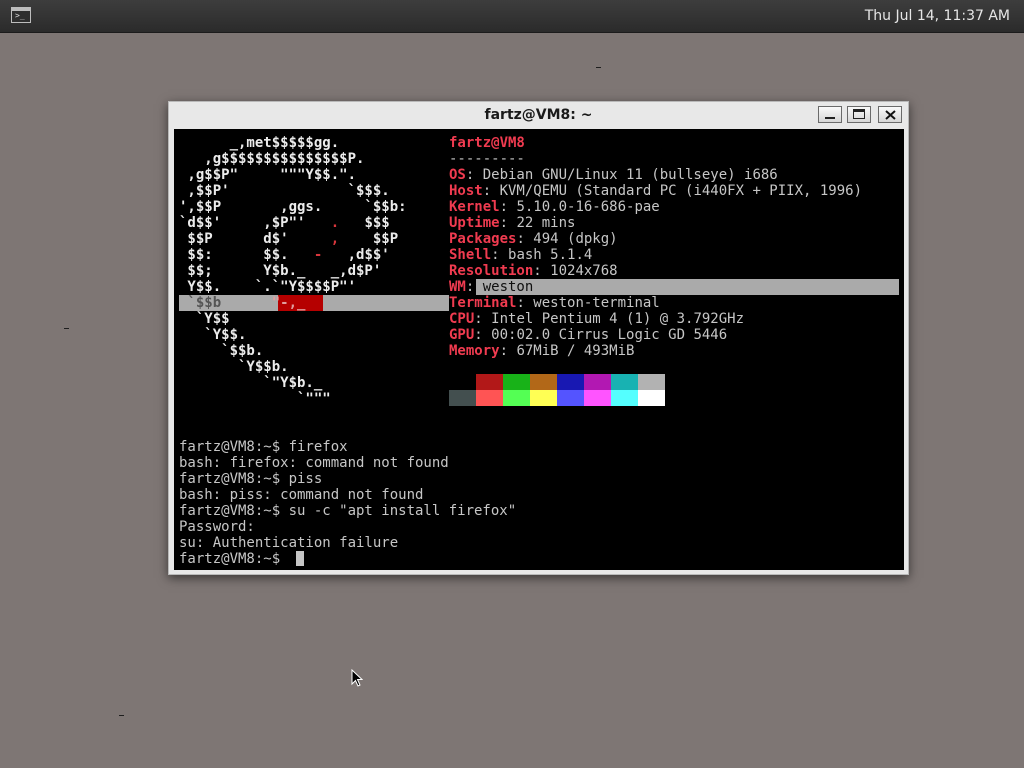 This screenshot has height=768, width=1024. Describe the element at coordinates (289, 543) in the screenshot. I see `history-line: su: Authentication failure` at that location.